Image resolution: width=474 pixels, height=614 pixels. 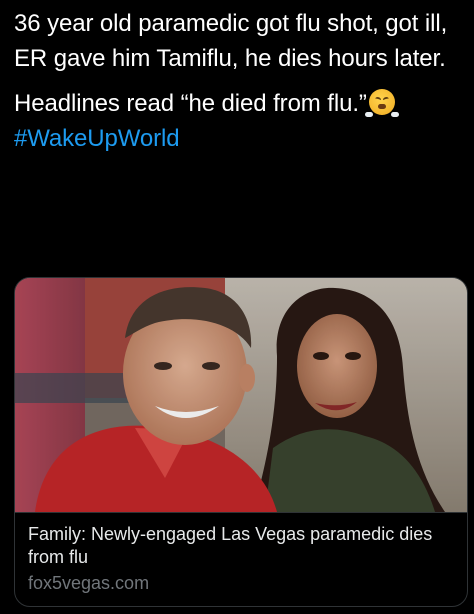 I want to click on tweet-paragraph-2: Headlines read “he died from flu.”, so click(x=240, y=103).